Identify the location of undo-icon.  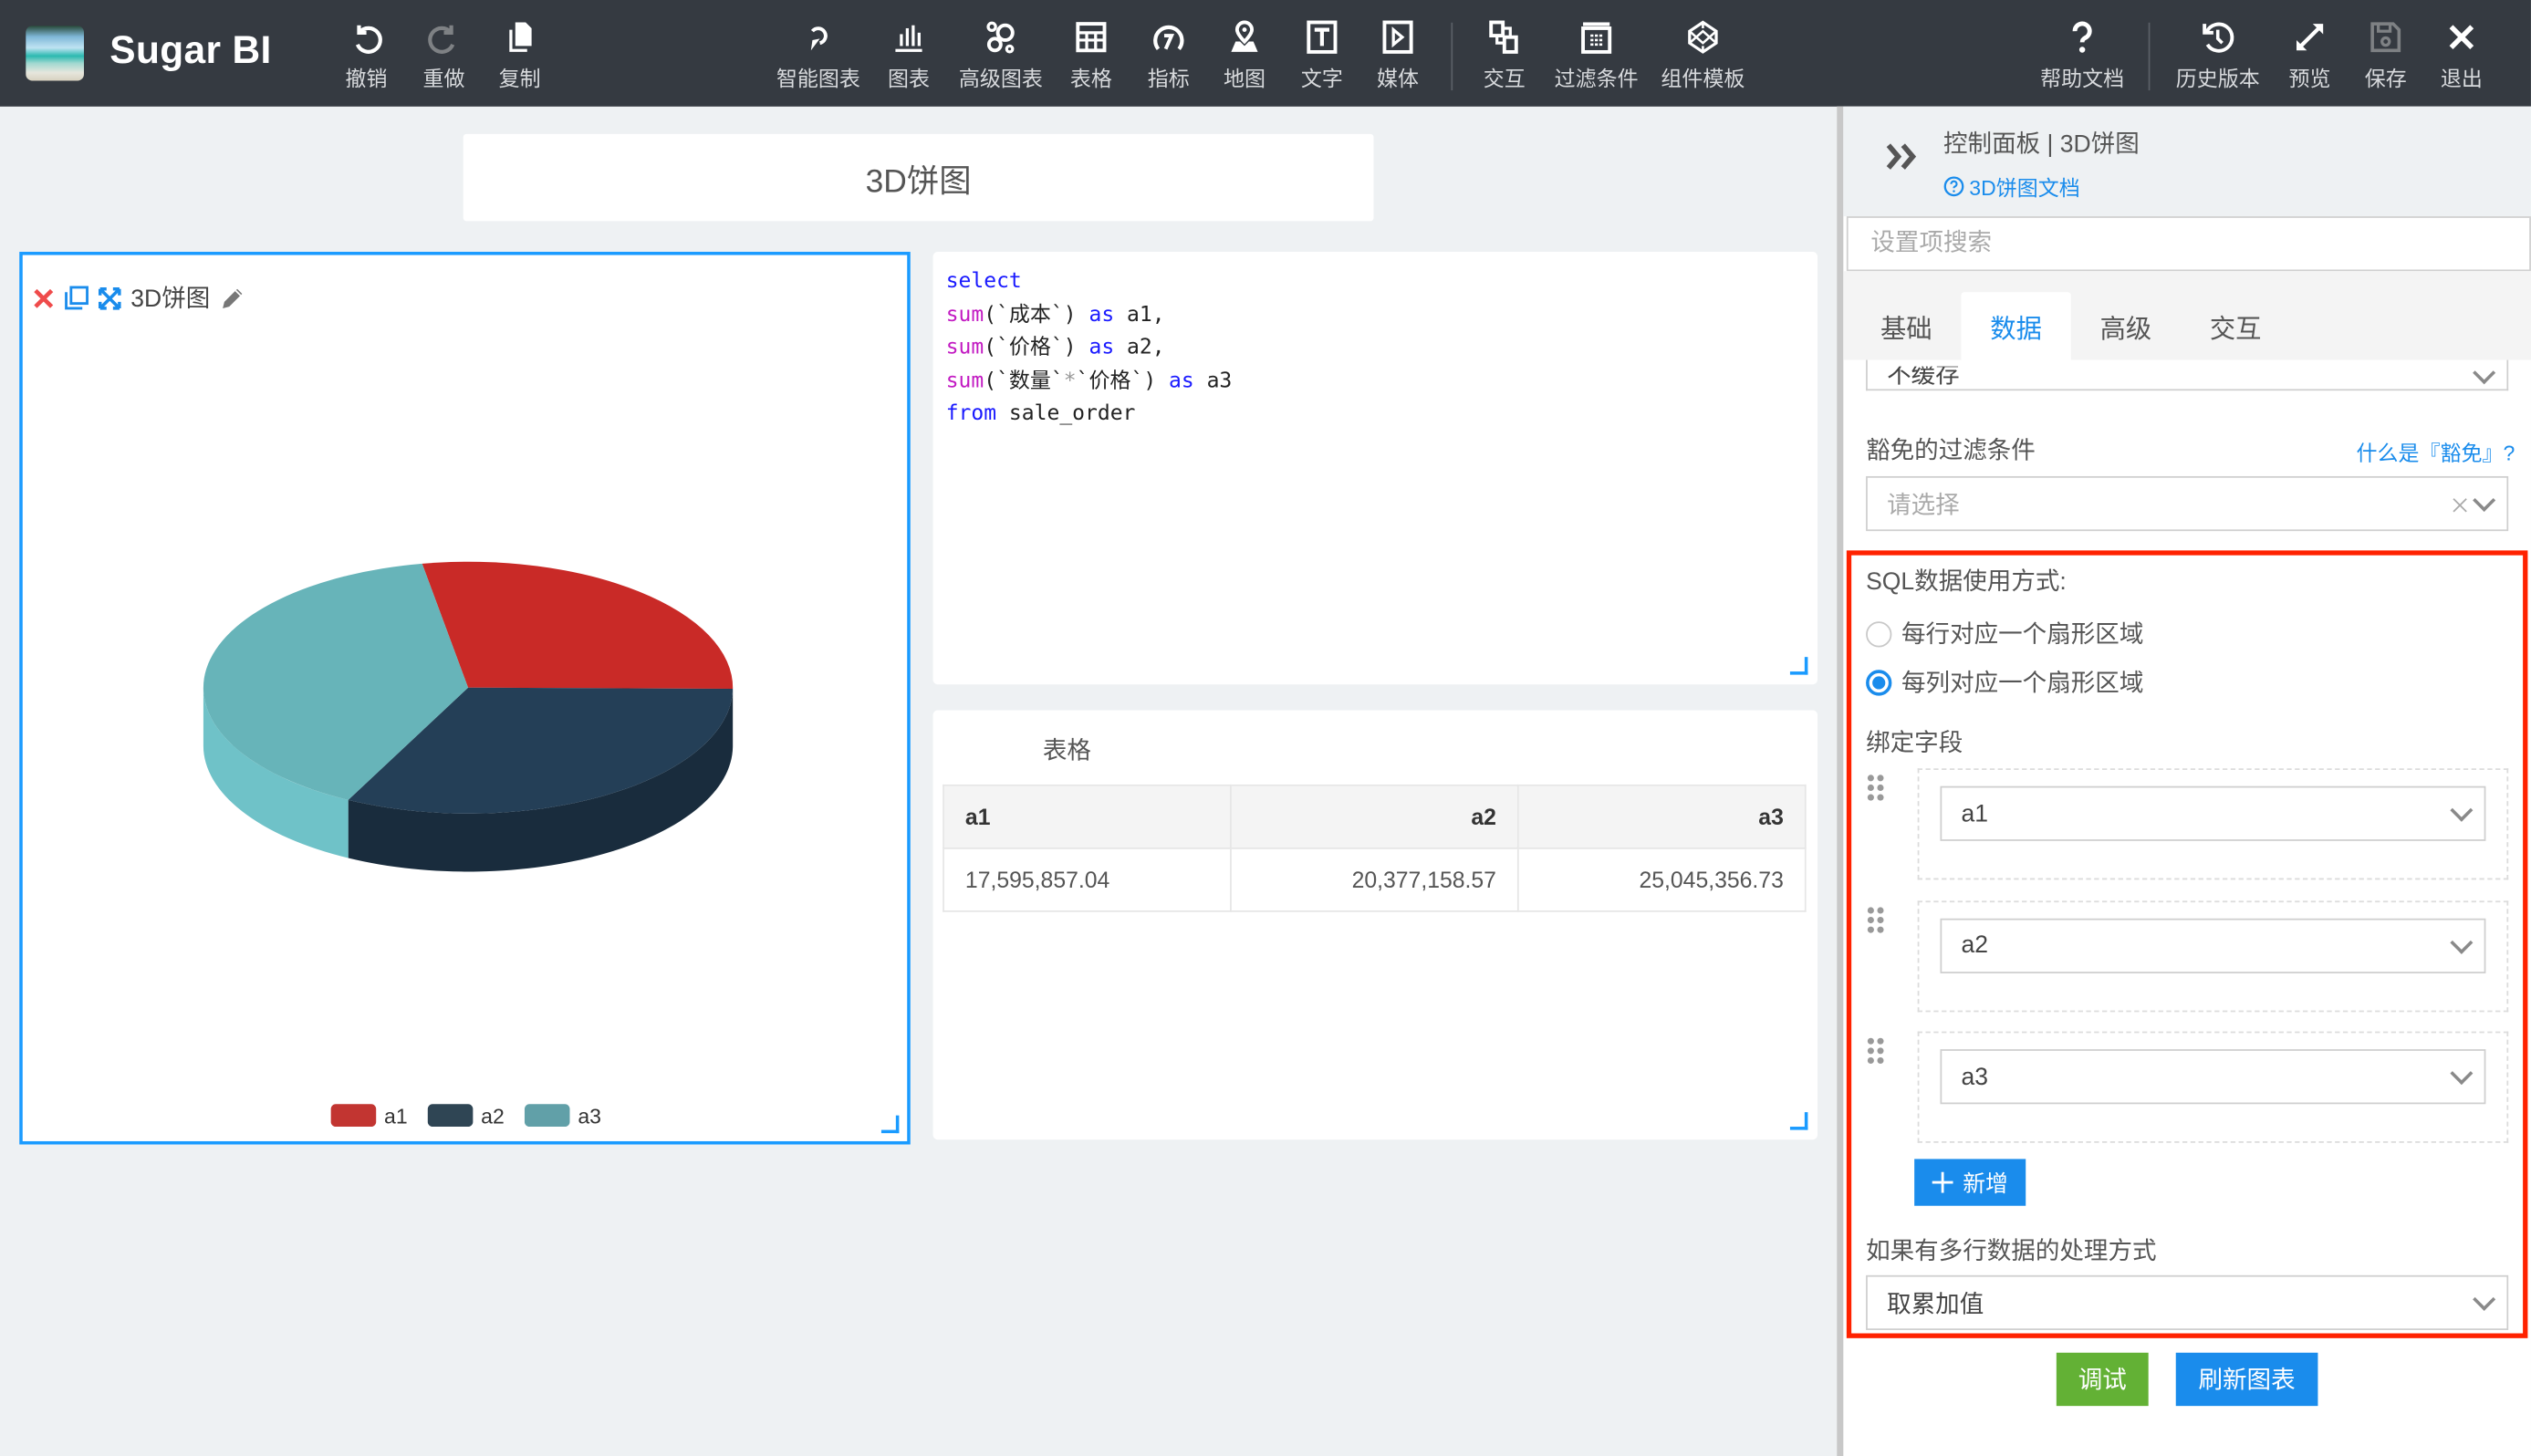
(369, 39).